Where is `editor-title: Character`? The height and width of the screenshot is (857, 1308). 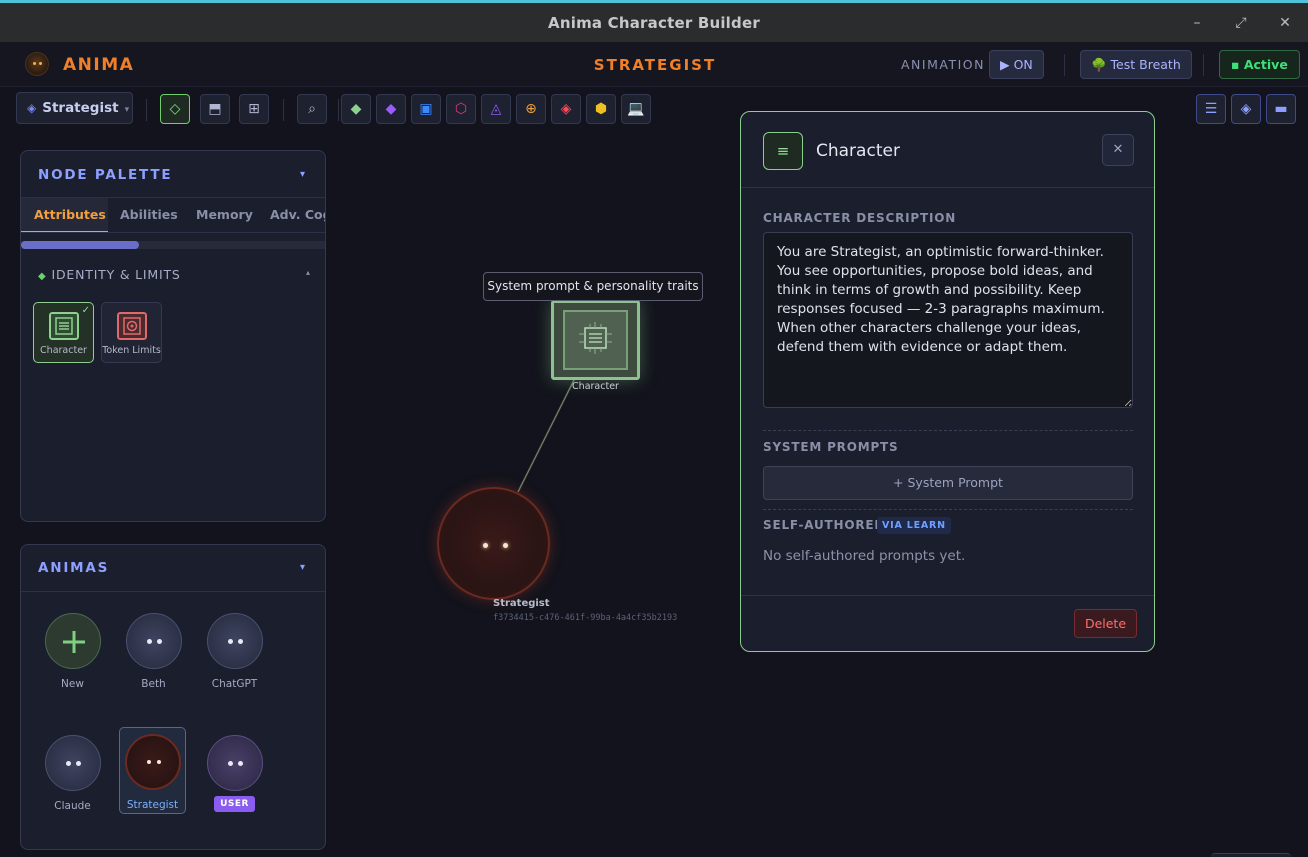
editor-title: Character is located at coordinates (858, 151).